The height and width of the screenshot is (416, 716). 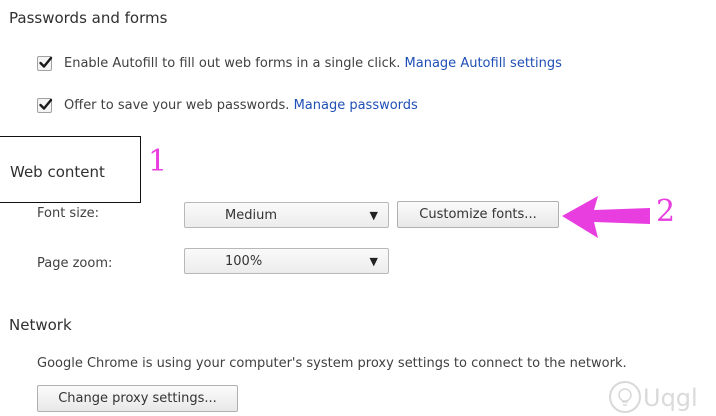 What do you see at coordinates (286, 215) in the screenshot?
I see `font-size-select: Medium ▼` at bounding box center [286, 215].